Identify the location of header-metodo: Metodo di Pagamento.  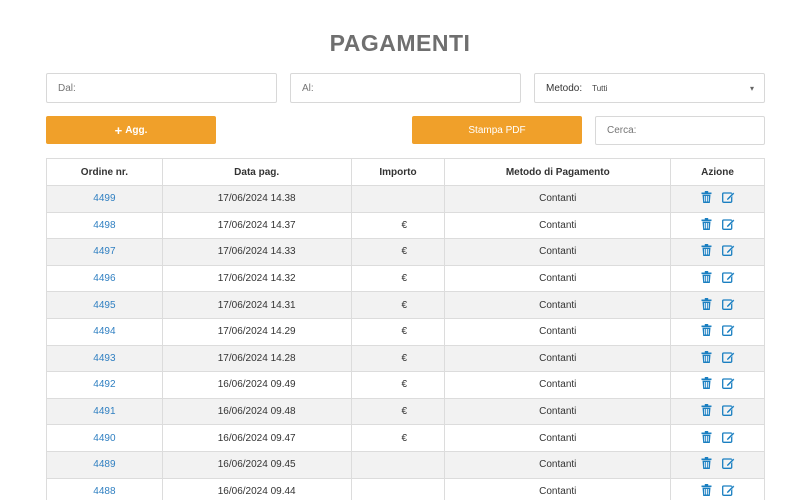
(558, 172).